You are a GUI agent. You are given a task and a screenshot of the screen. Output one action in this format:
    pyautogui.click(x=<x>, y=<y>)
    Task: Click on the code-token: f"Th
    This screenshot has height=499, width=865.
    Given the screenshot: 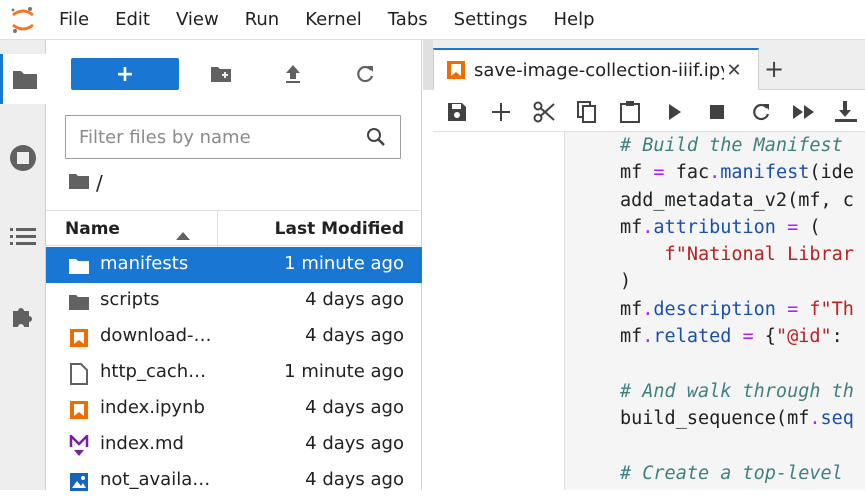 What is the action you would take?
    pyautogui.click(x=826, y=309)
    